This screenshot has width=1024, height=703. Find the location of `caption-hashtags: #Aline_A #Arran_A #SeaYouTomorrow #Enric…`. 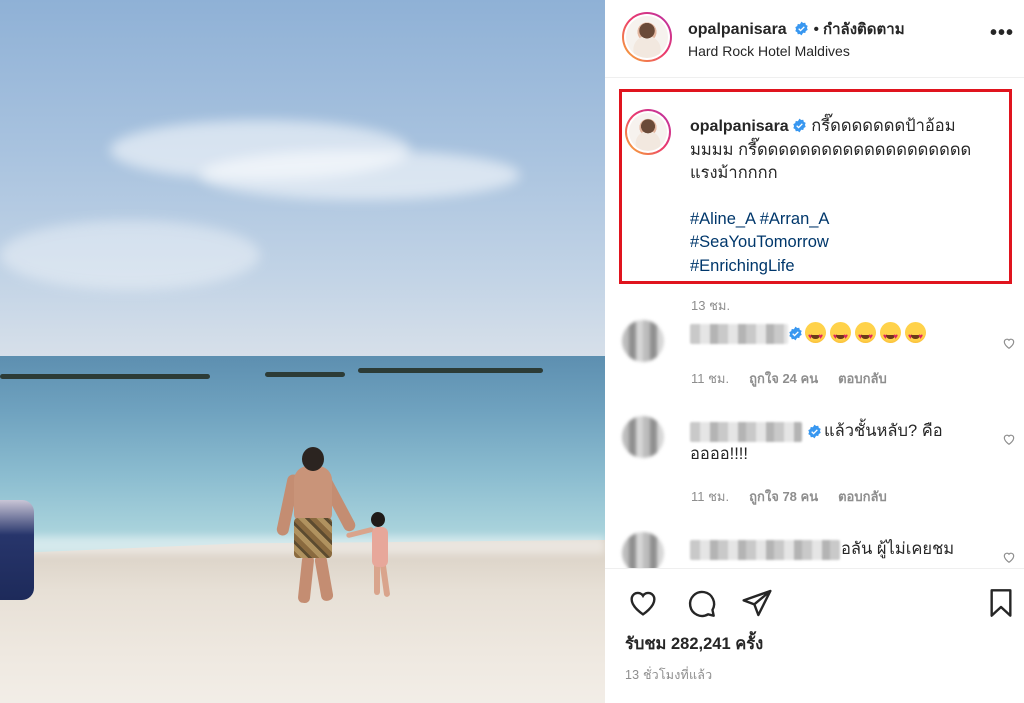

caption-hashtags: #Aline_A #Arran_A #SeaYouTomorrow #Enric… is located at coordinates (847, 243).